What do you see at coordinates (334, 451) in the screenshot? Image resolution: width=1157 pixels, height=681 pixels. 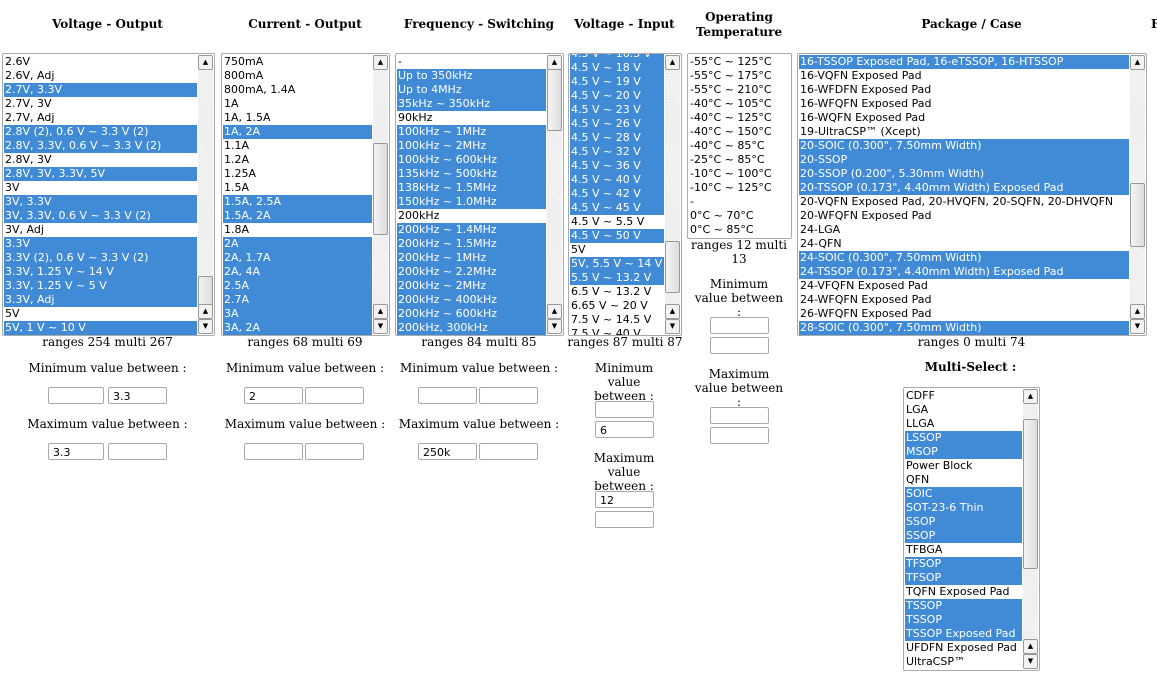 I see `current-output-max-to` at bounding box center [334, 451].